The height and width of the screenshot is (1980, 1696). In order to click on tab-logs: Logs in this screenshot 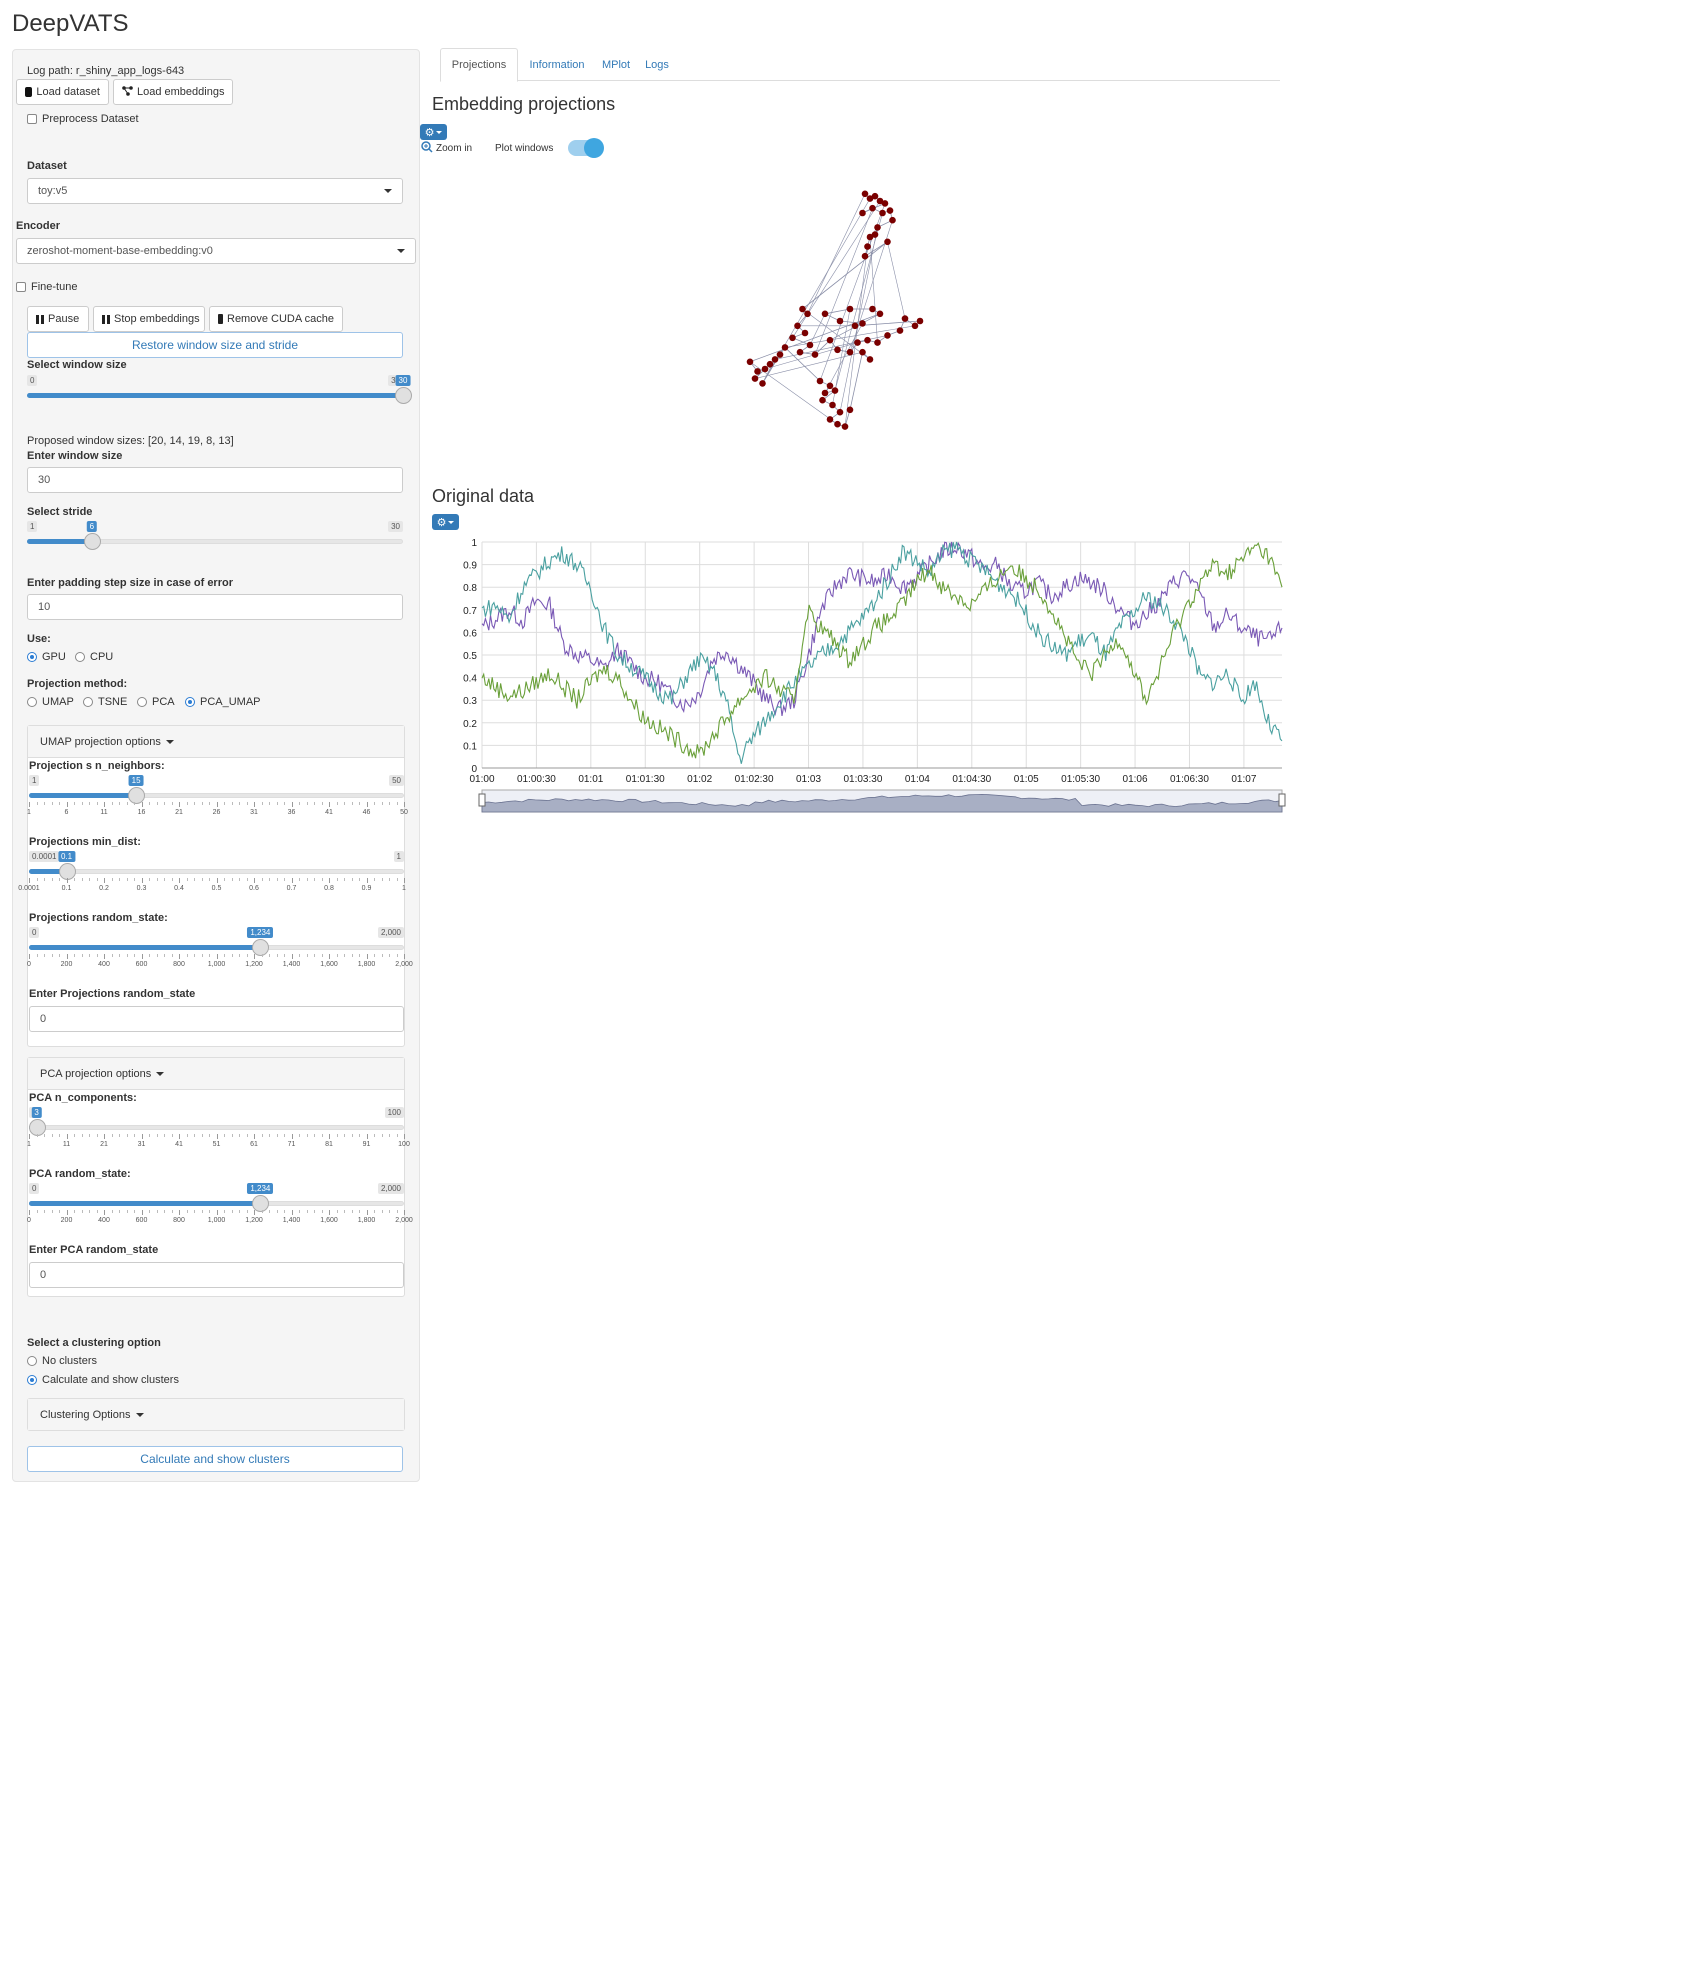, I will do `click(657, 64)`.